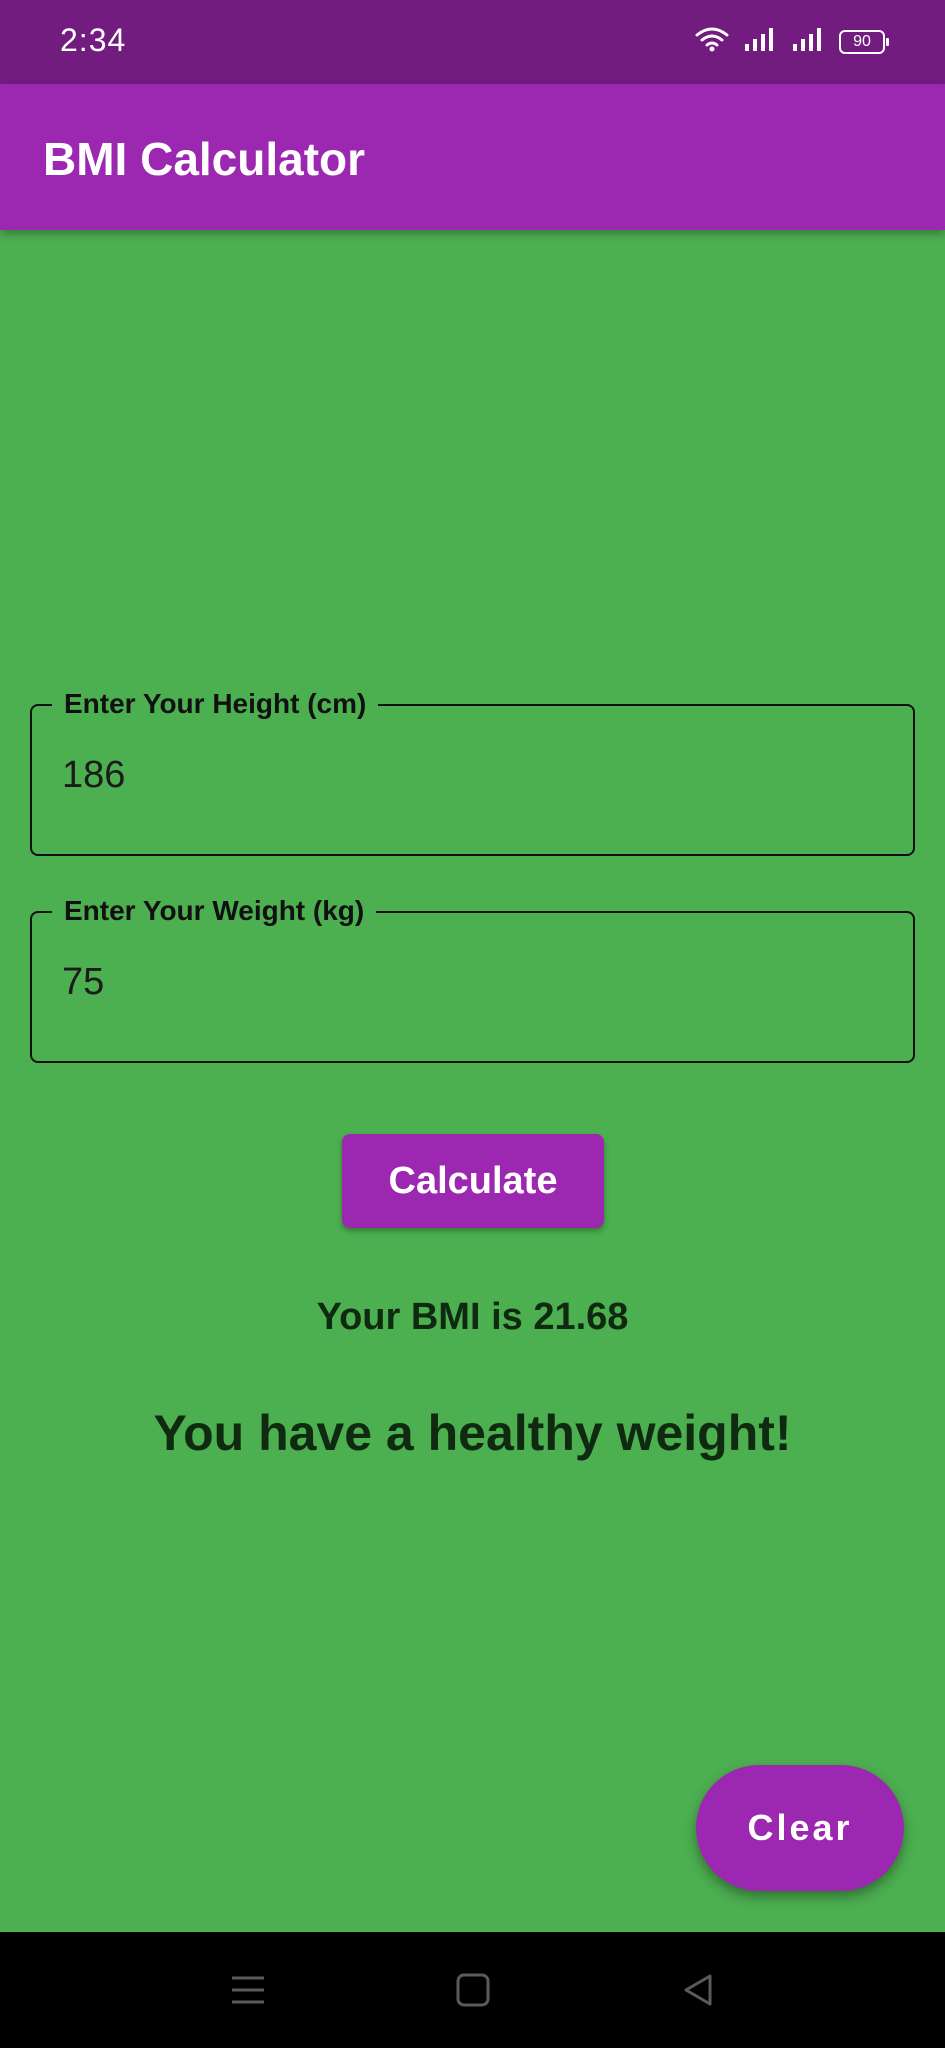  I want to click on height-input: 186, so click(93, 775).